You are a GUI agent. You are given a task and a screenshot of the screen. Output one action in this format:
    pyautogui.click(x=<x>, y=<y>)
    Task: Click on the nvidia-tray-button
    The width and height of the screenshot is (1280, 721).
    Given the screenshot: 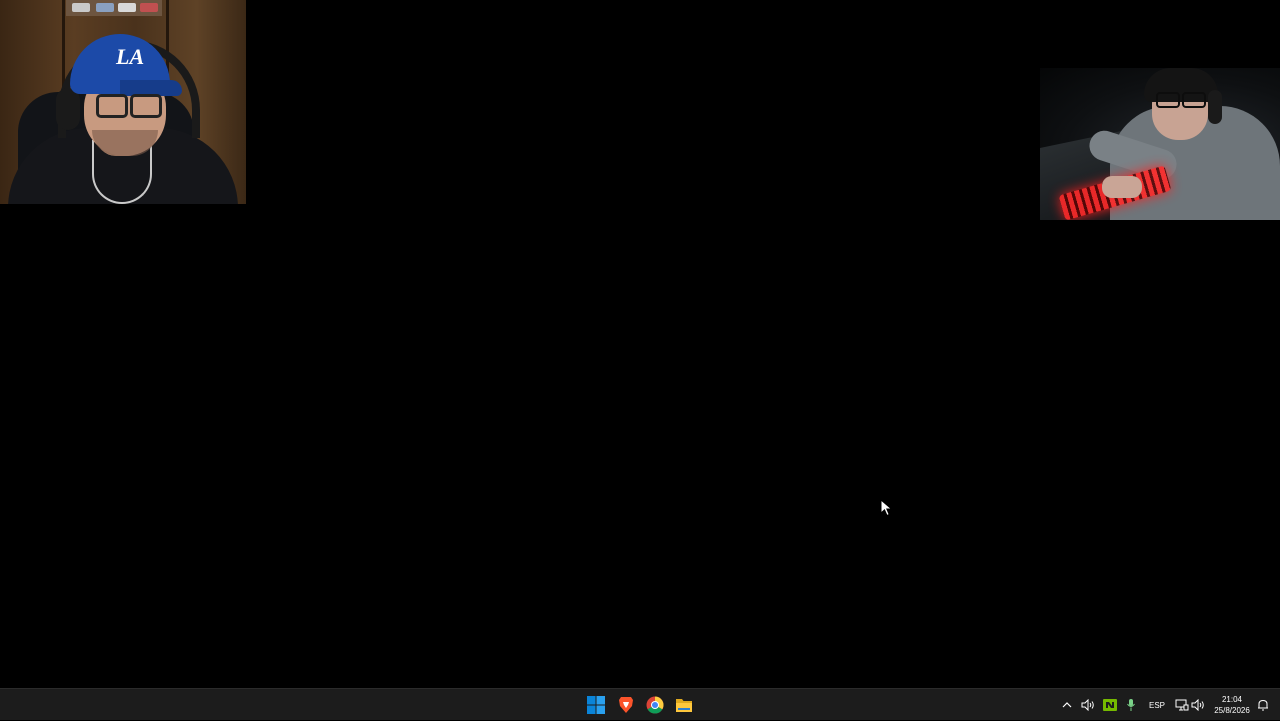 What is the action you would take?
    pyautogui.click(x=1110, y=705)
    